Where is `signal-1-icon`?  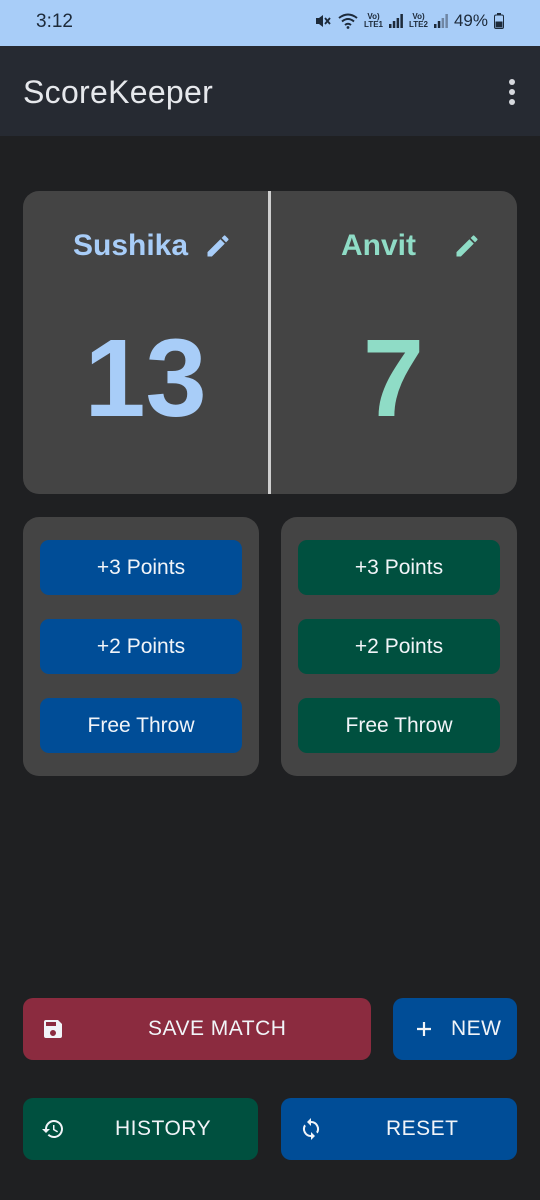
signal-1-icon is located at coordinates (396, 21).